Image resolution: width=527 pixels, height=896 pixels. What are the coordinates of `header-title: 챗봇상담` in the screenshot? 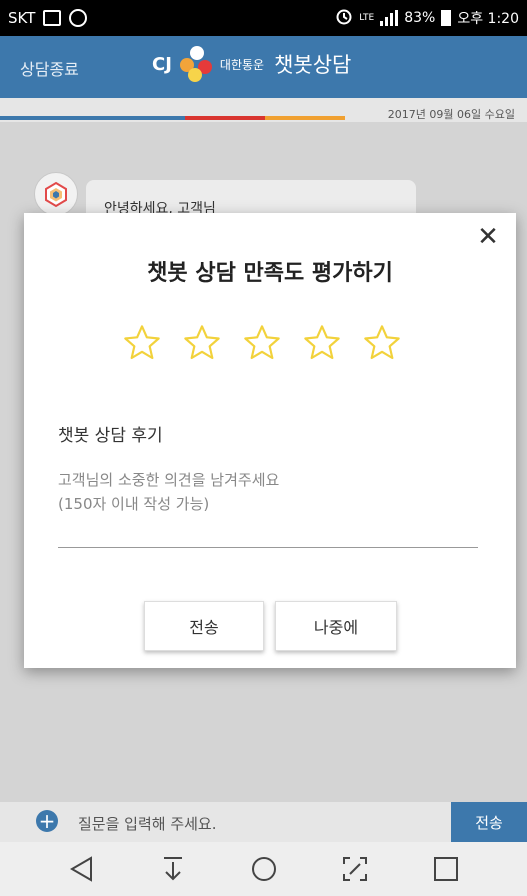 It's located at (313, 65).